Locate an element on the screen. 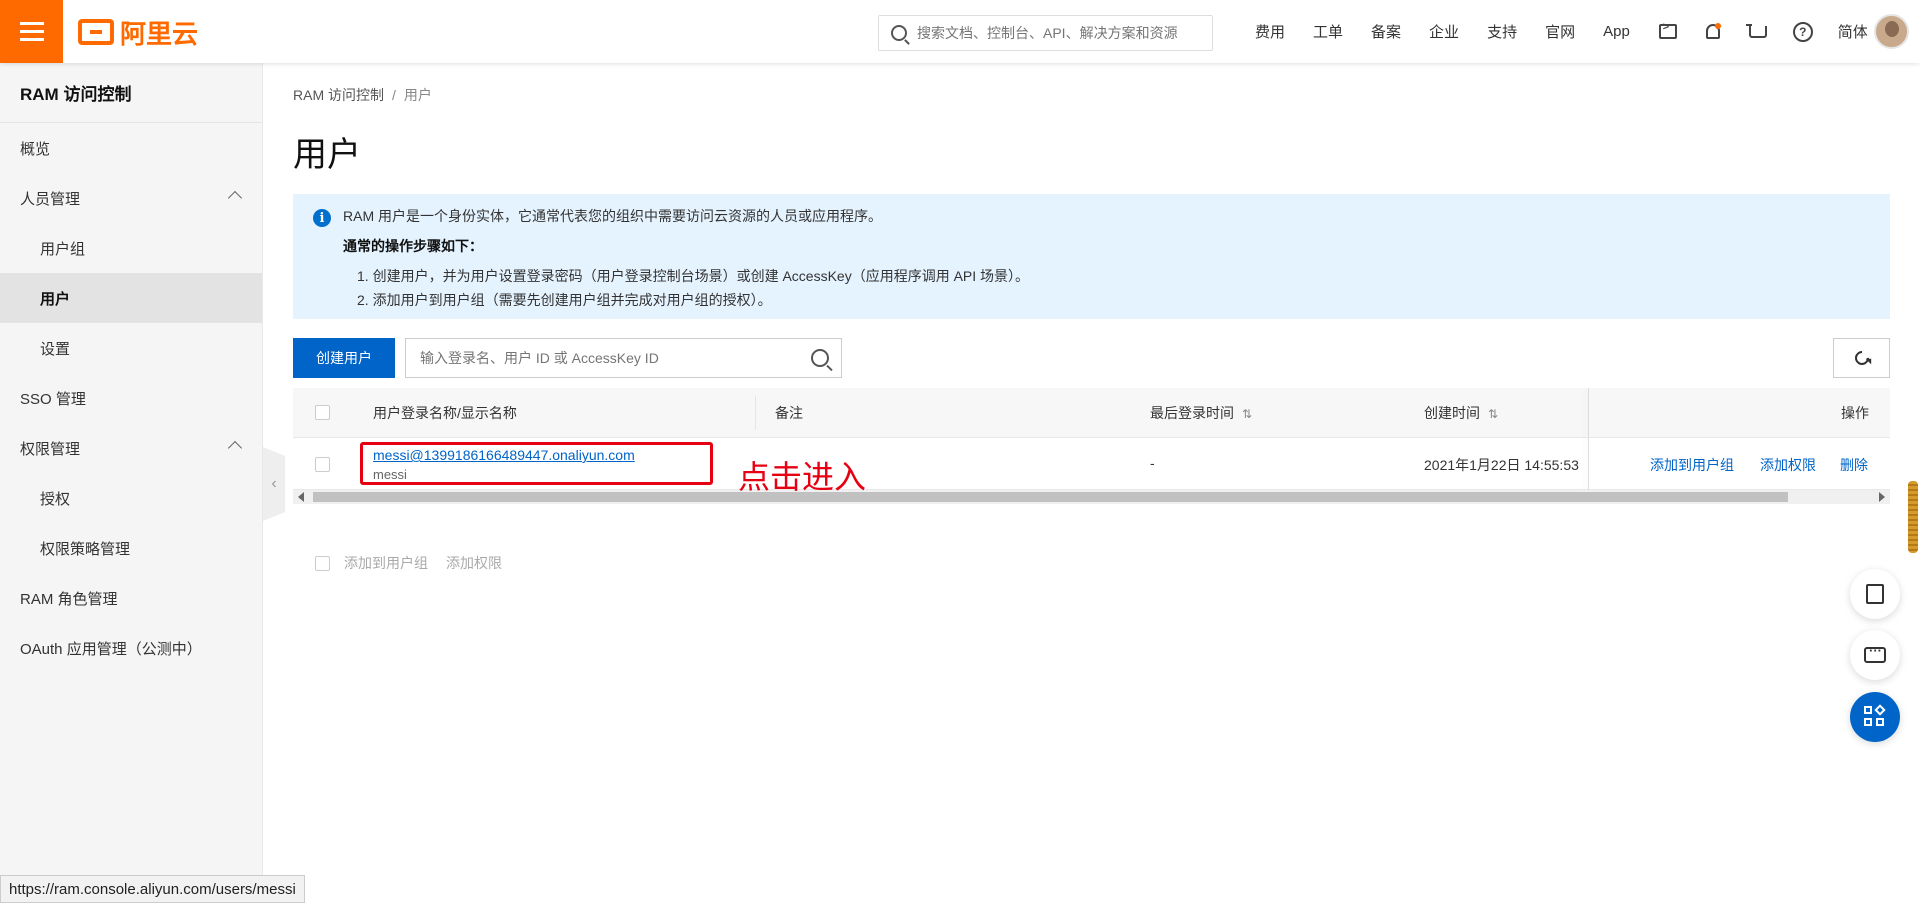 The height and width of the screenshot is (903, 1920). refresh-icon is located at coordinates (1861, 358).